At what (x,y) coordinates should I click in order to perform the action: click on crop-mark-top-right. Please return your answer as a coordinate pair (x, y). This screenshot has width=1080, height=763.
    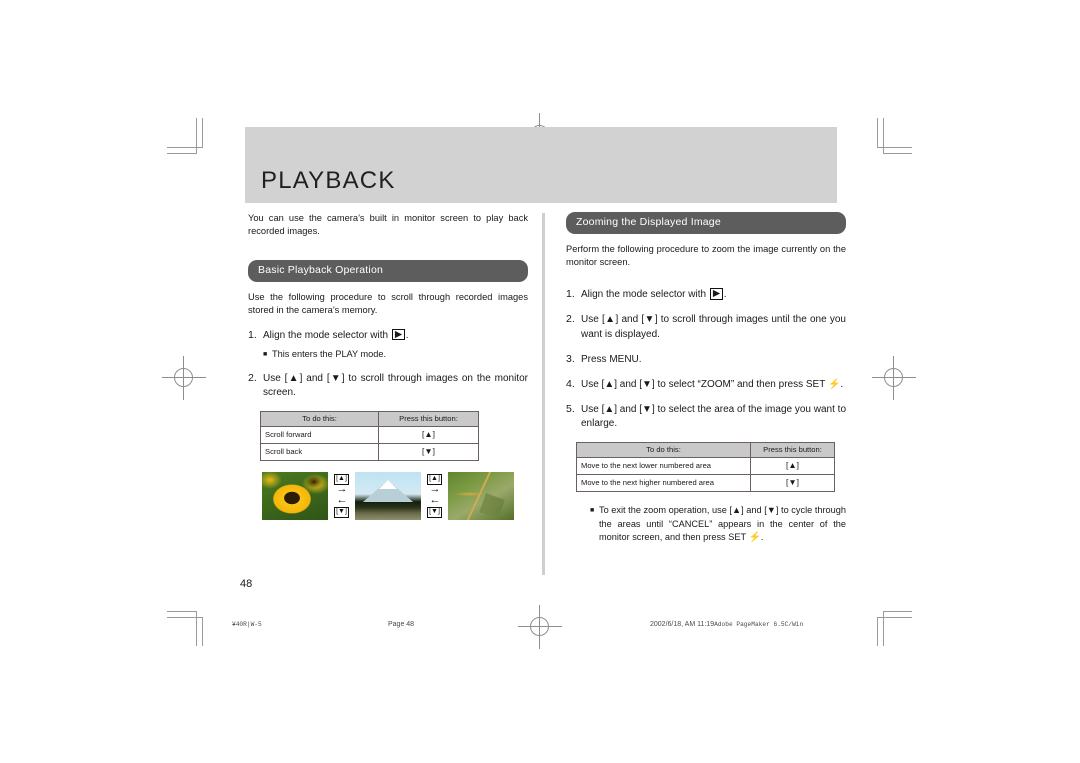
    Looking at the image, I should click on (889, 141).